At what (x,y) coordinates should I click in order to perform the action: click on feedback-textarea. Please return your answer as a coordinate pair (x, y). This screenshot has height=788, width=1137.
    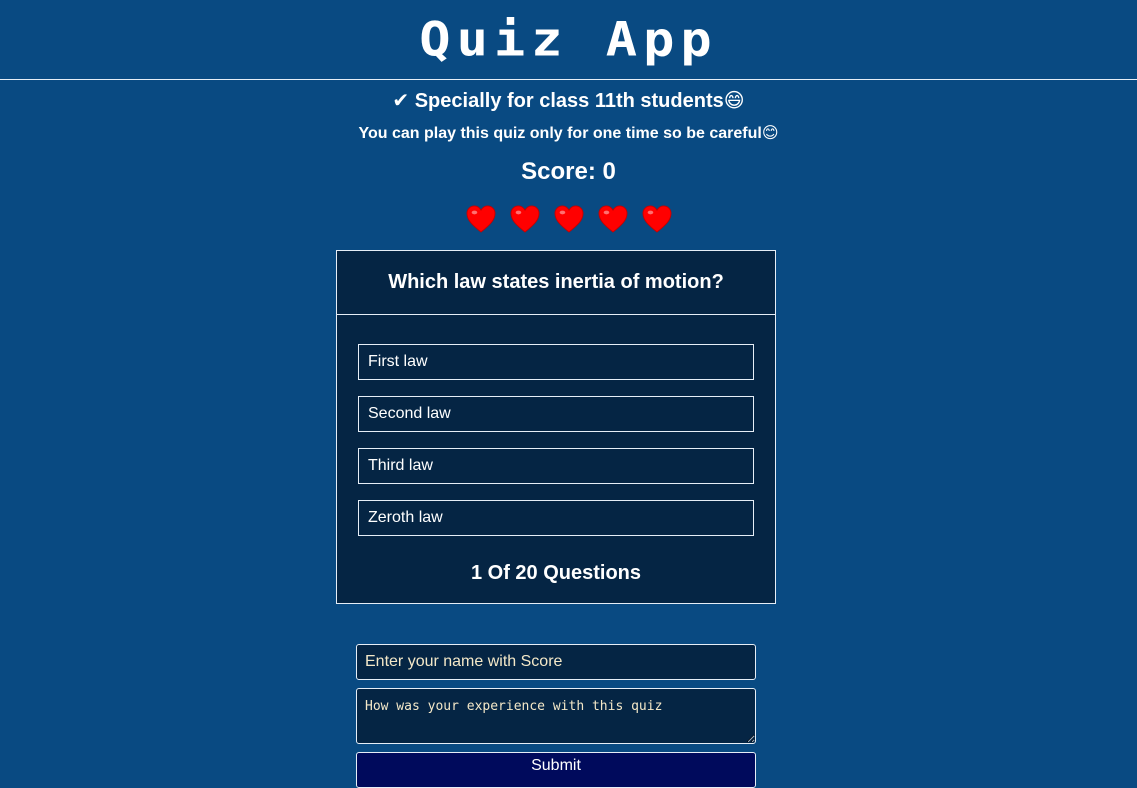
    Looking at the image, I should click on (556, 716).